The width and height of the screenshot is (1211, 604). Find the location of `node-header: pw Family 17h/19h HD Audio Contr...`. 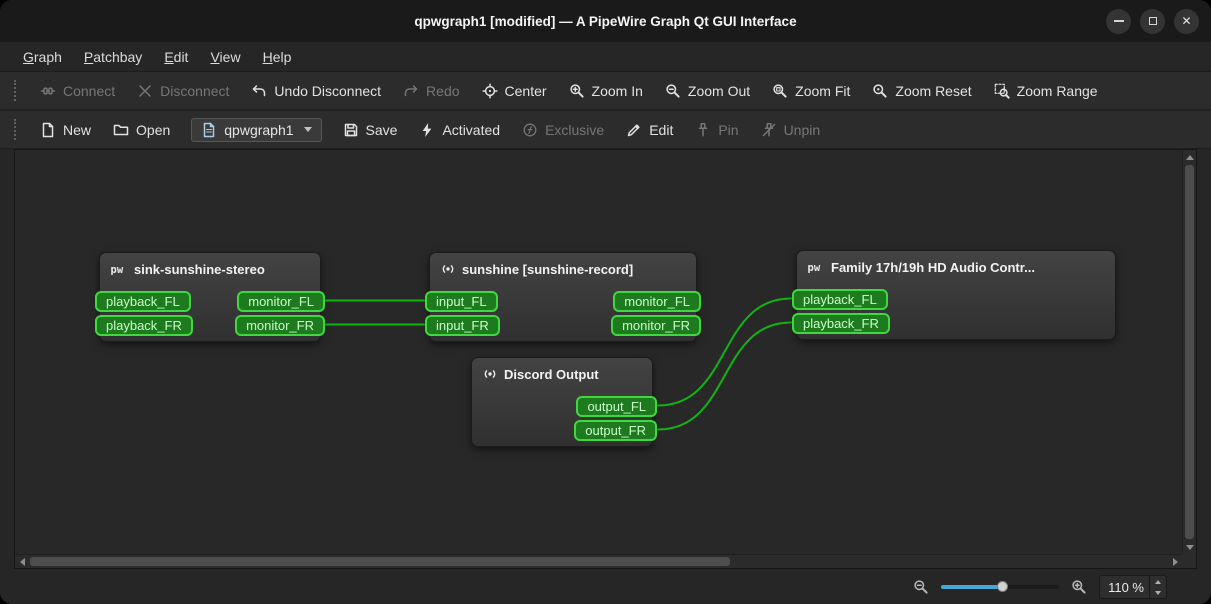

node-header: pw Family 17h/19h HD Audio Contr... is located at coordinates (956, 263).